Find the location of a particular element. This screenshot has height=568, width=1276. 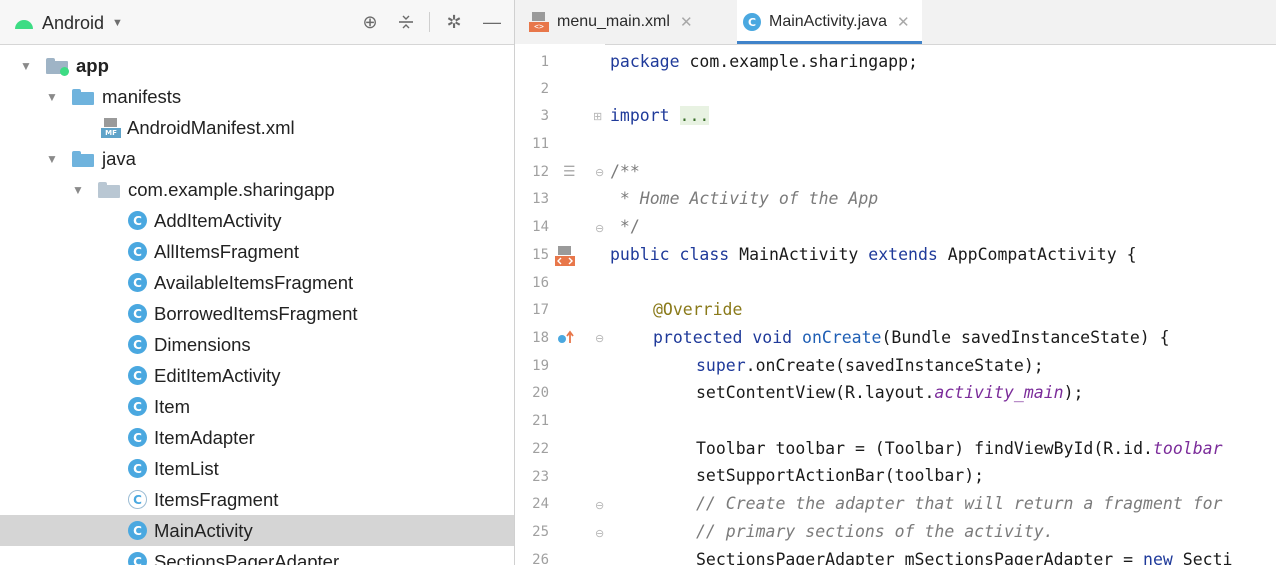

tree-item-label: Dimensions is located at coordinates (202, 344).